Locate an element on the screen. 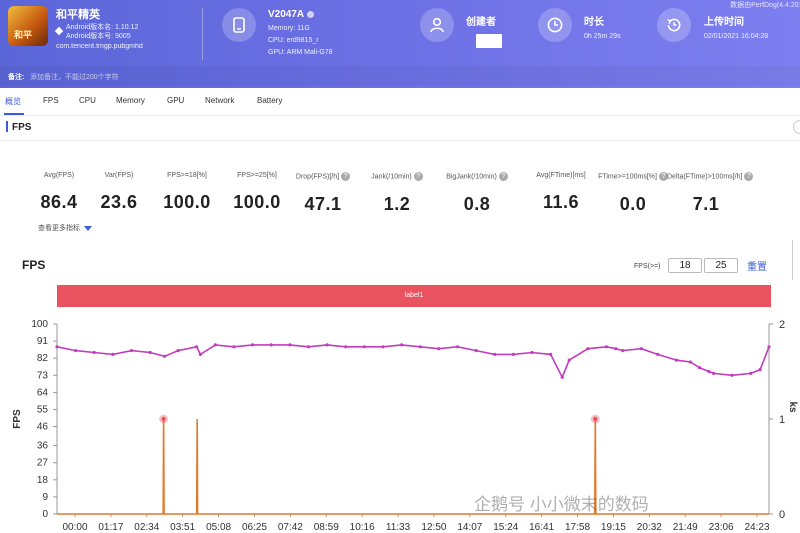  x-tick-label: 05:08 is located at coordinates (218, 527).